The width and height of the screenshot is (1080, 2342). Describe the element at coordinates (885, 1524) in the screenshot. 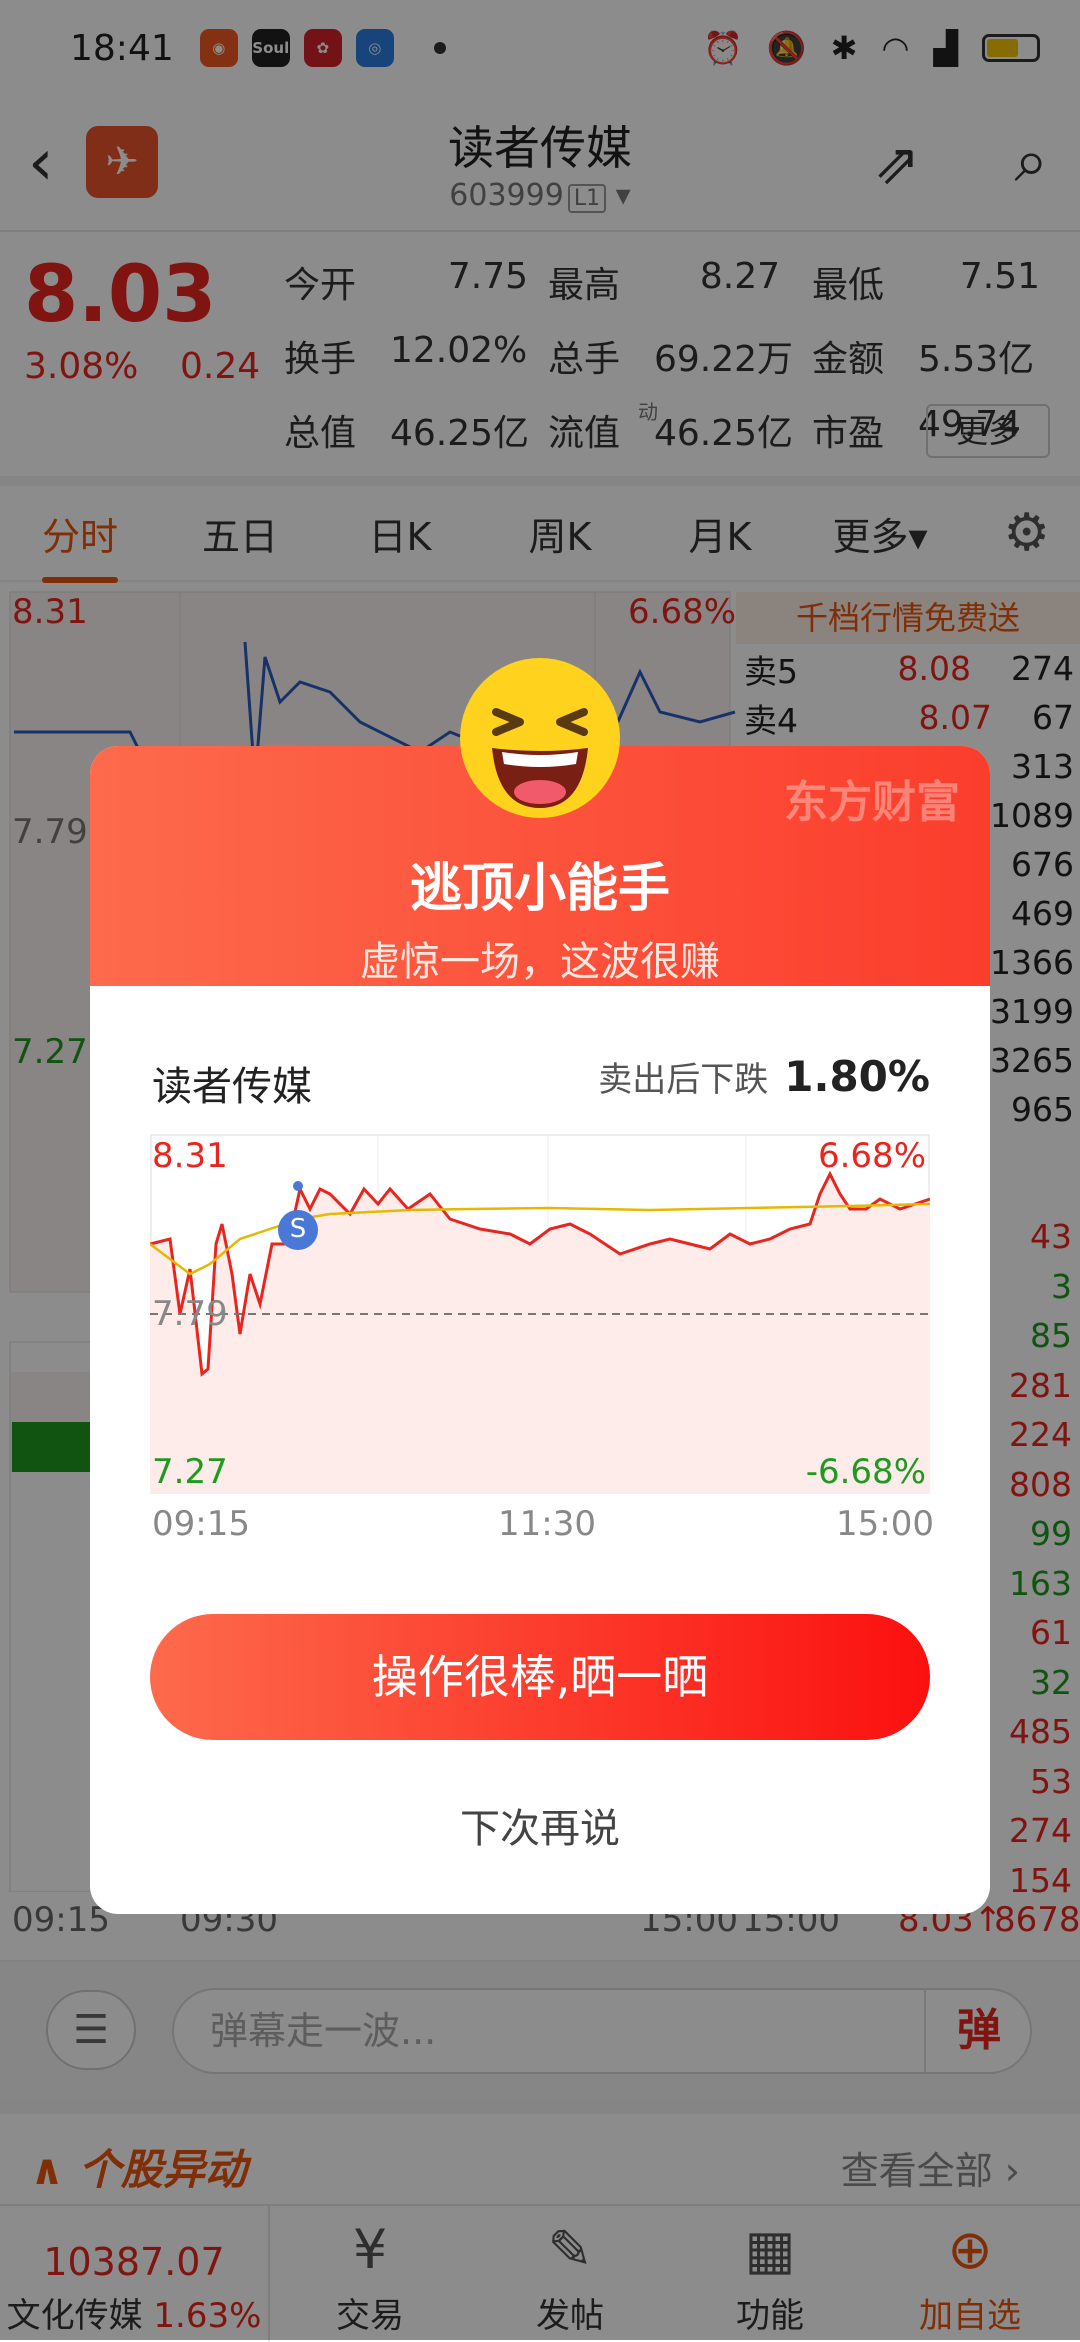

I see `modal-time-end: 15:00` at that location.